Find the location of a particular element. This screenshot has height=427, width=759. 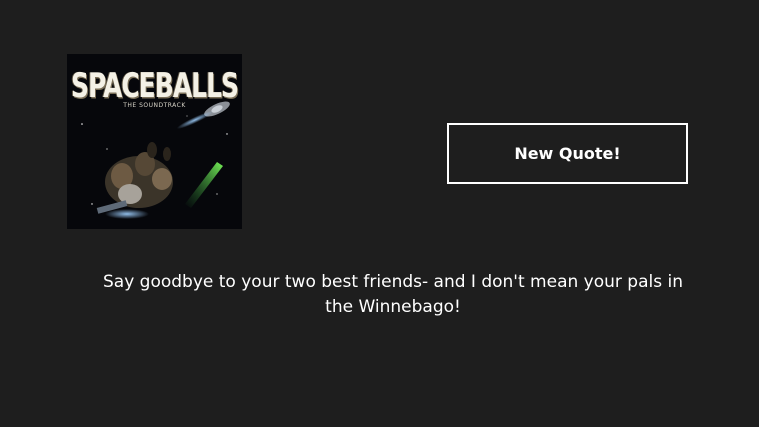

album-cover-image: SPACEBALLS THE SOUNDTRACK is located at coordinates (154, 141).